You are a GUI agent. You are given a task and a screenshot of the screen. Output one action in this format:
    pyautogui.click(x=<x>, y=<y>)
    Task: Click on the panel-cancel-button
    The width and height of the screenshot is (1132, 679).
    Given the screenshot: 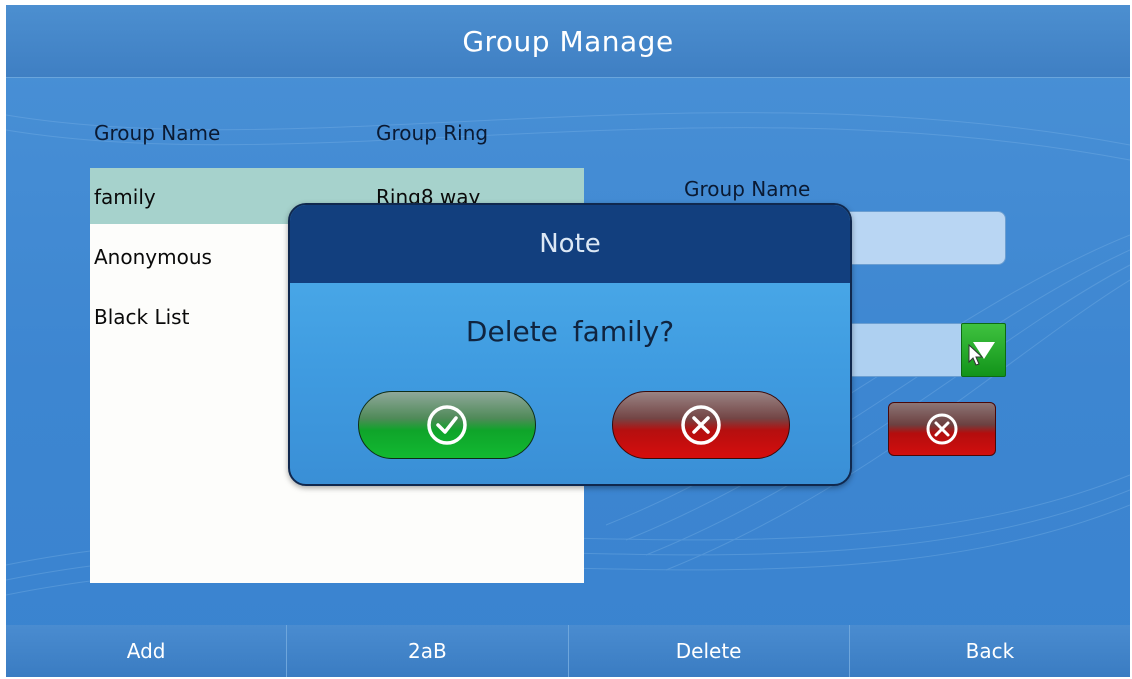 What is the action you would take?
    pyautogui.click(x=942, y=429)
    